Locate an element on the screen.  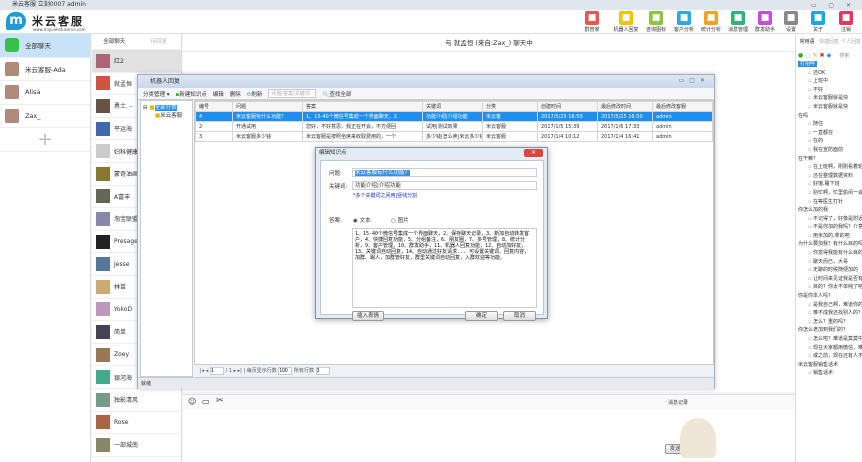
quick-reply-search: 搜索 is located at coordinates (844, 55).